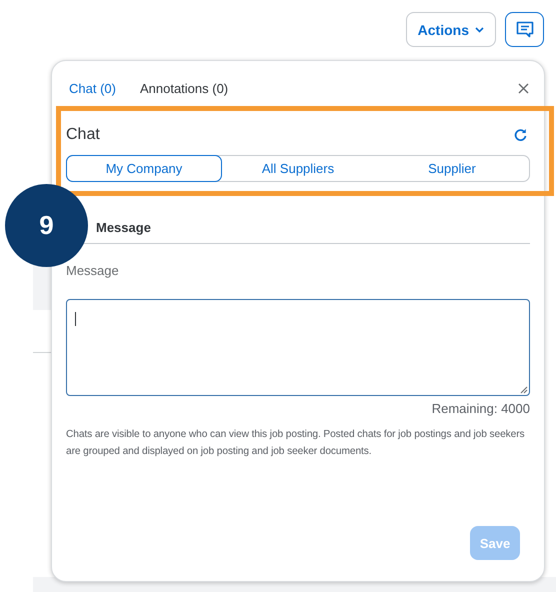 This screenshot has height=592, width=556. What do you see at coordinates (144, 168) in the screenshot?
I see `segment-button: My Company` at bounding box center [144, 168].